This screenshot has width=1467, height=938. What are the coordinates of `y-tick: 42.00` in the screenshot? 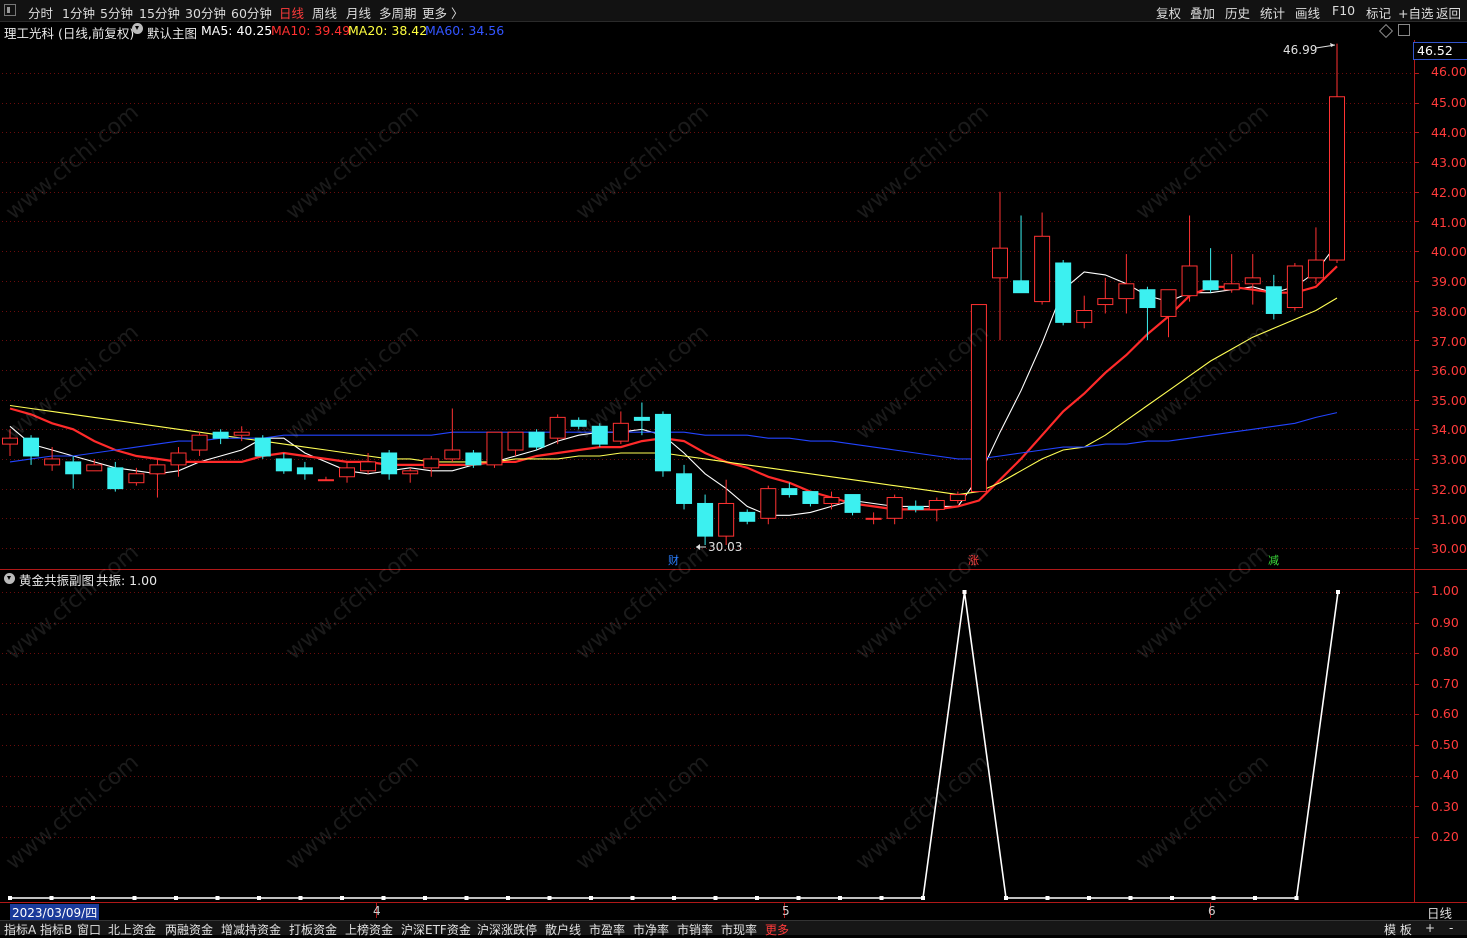 It's located at (1449, 192).